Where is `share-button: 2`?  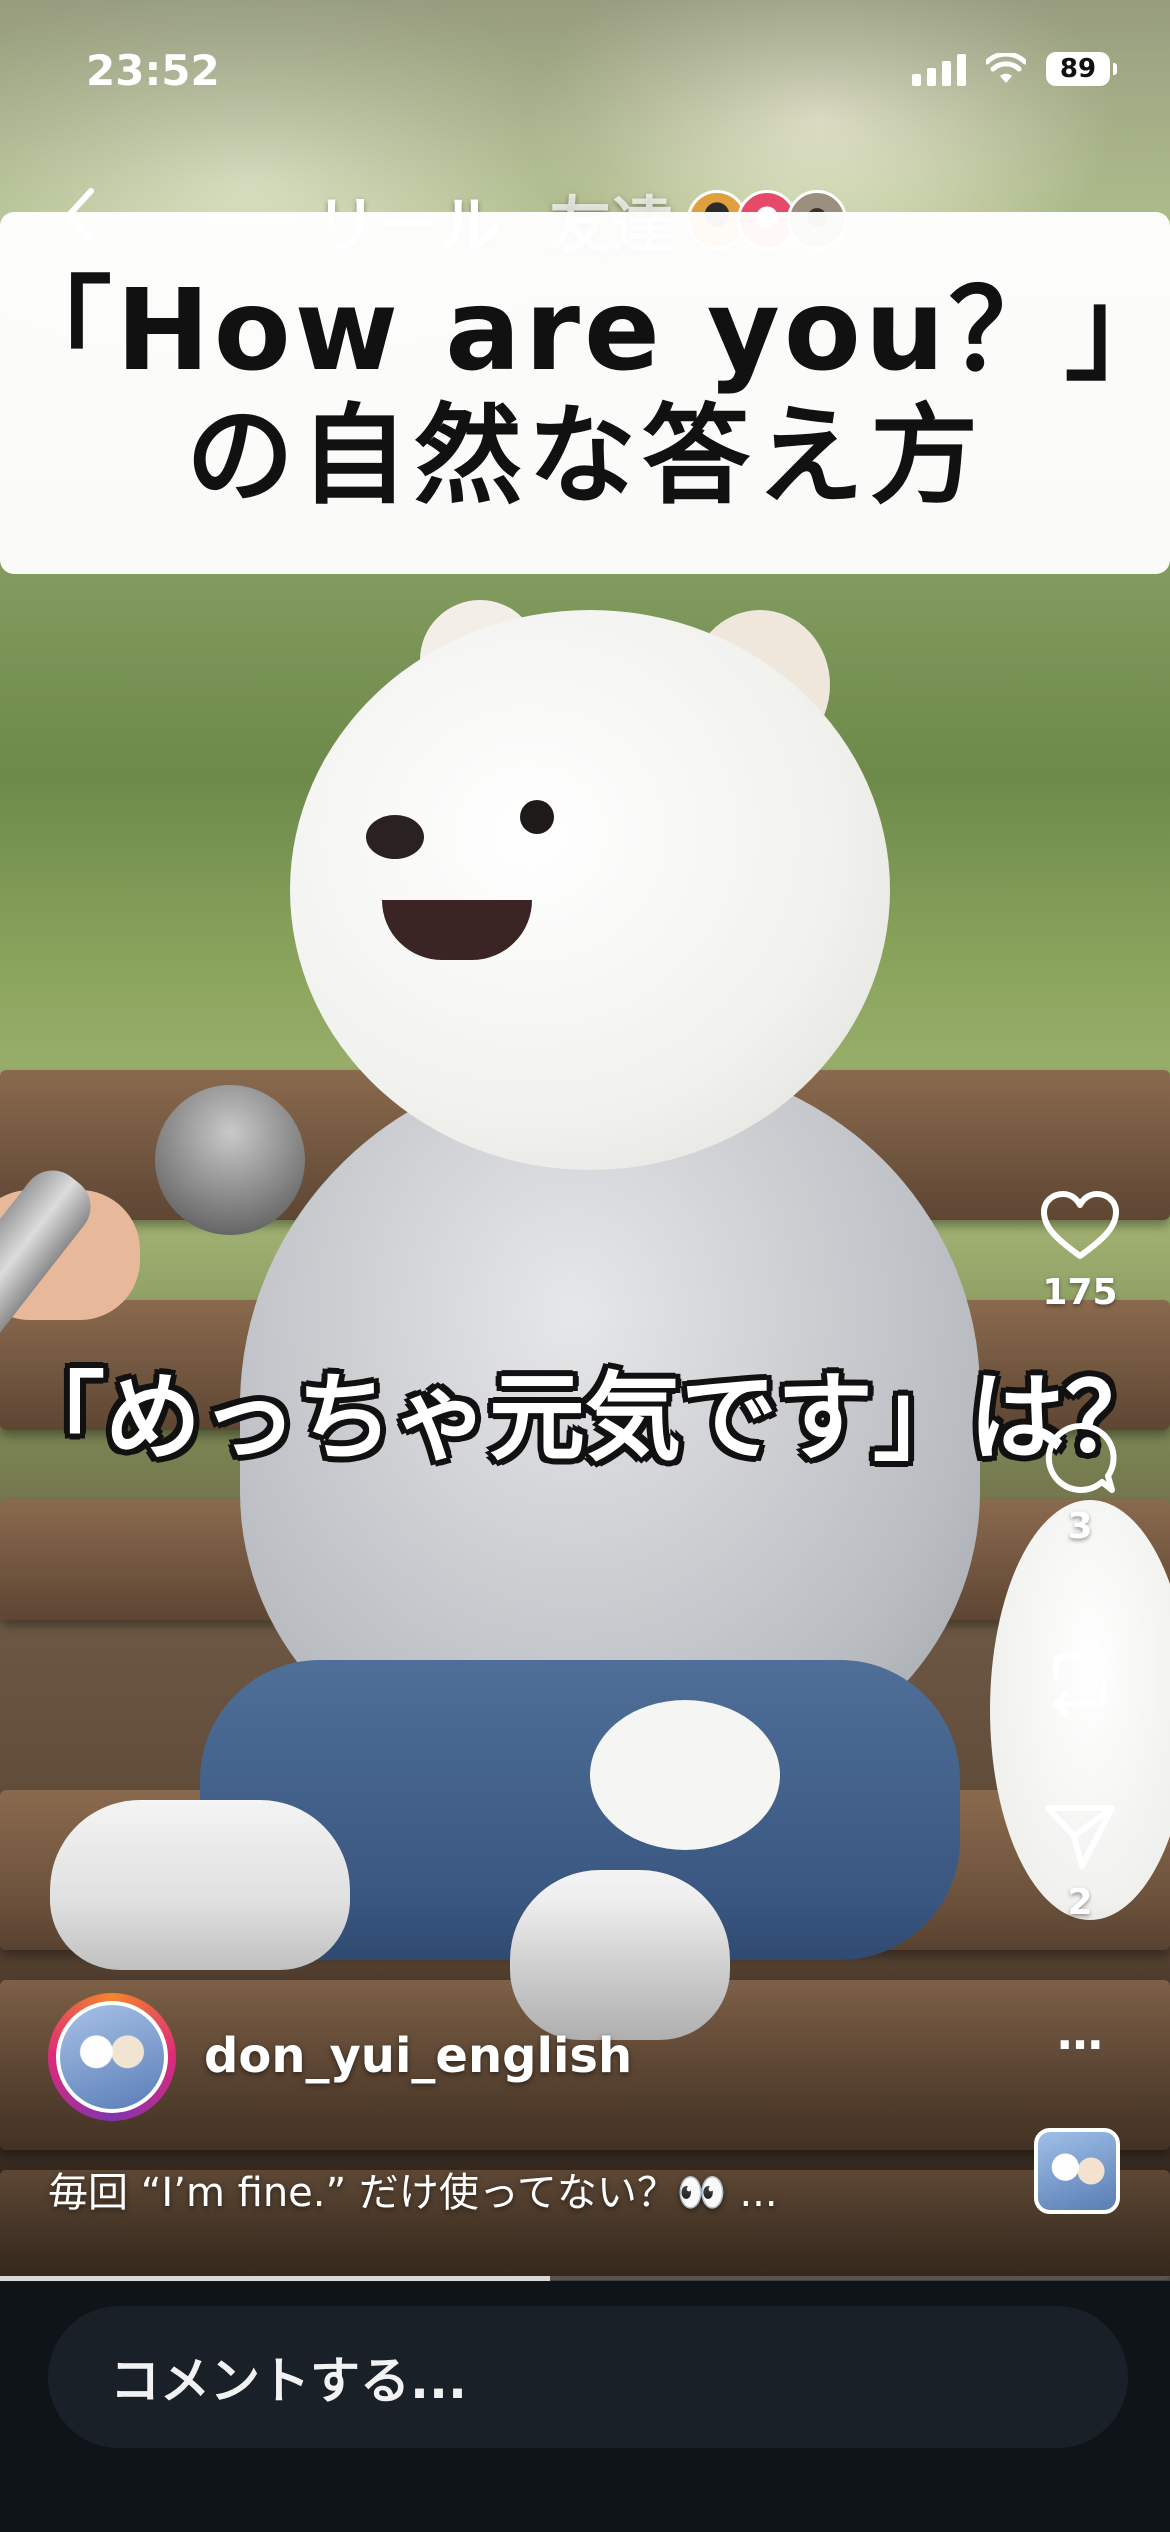
share-button: 2 is located at coordinates (1080, 1861).